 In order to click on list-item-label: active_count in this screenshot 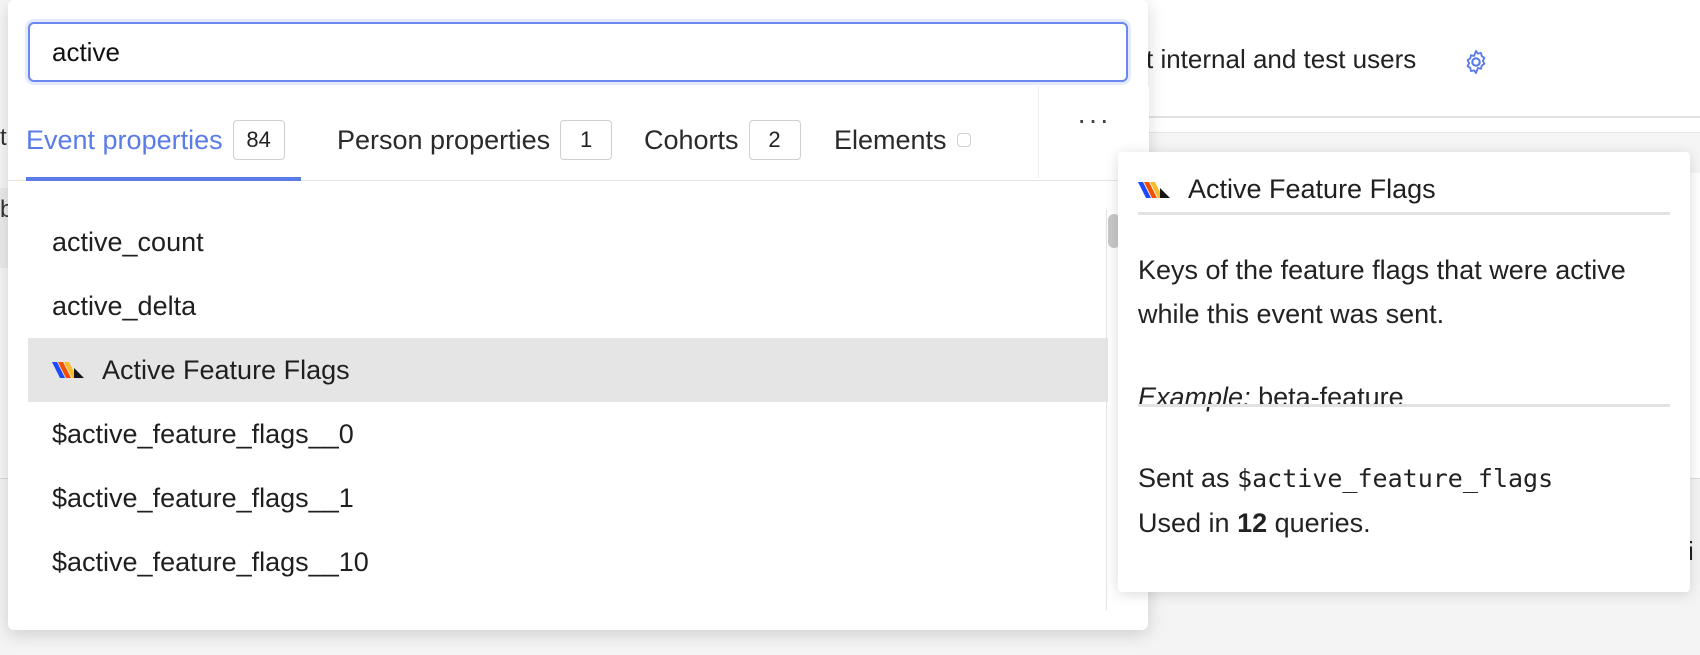, I will do `click(128, 241)`.